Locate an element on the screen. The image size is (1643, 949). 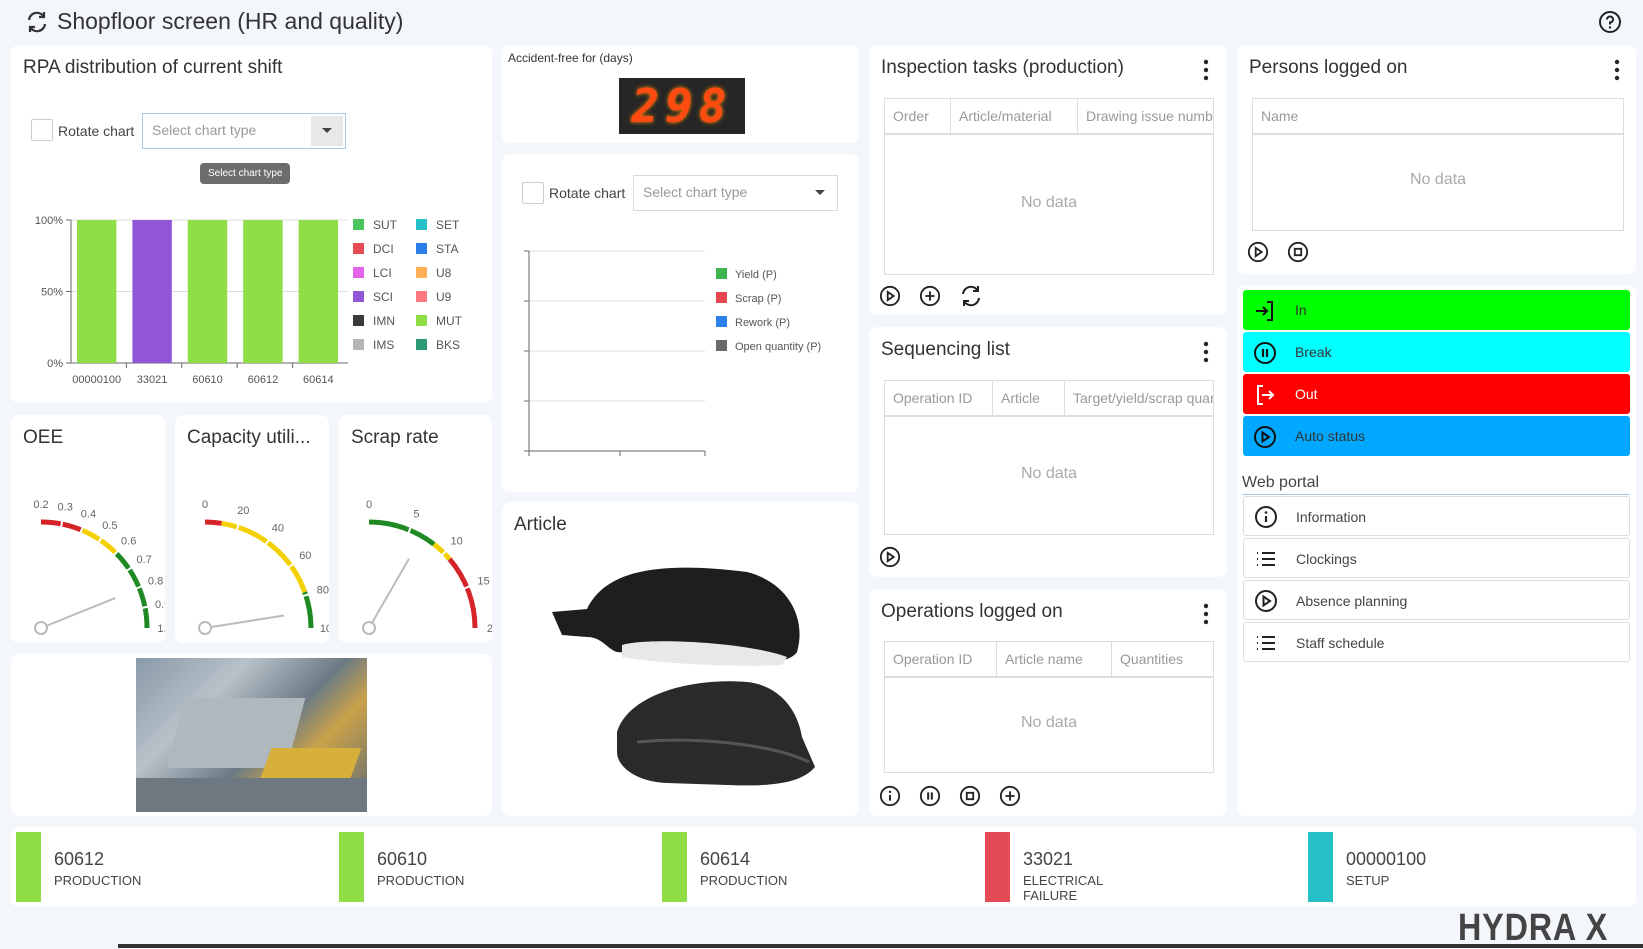
portal-item-staff-schedule: Staff schedule is located at coordinates (1436, 642).